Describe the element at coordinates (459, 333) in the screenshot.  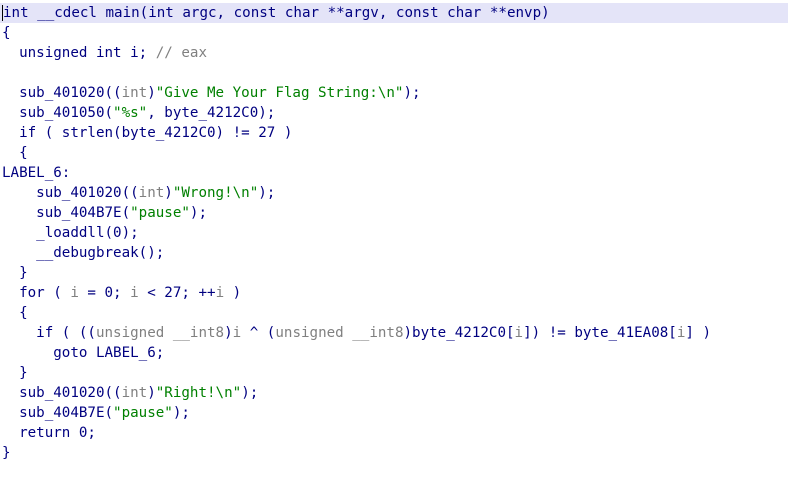
I see `code-token: )byte_4212C0[` at that location.